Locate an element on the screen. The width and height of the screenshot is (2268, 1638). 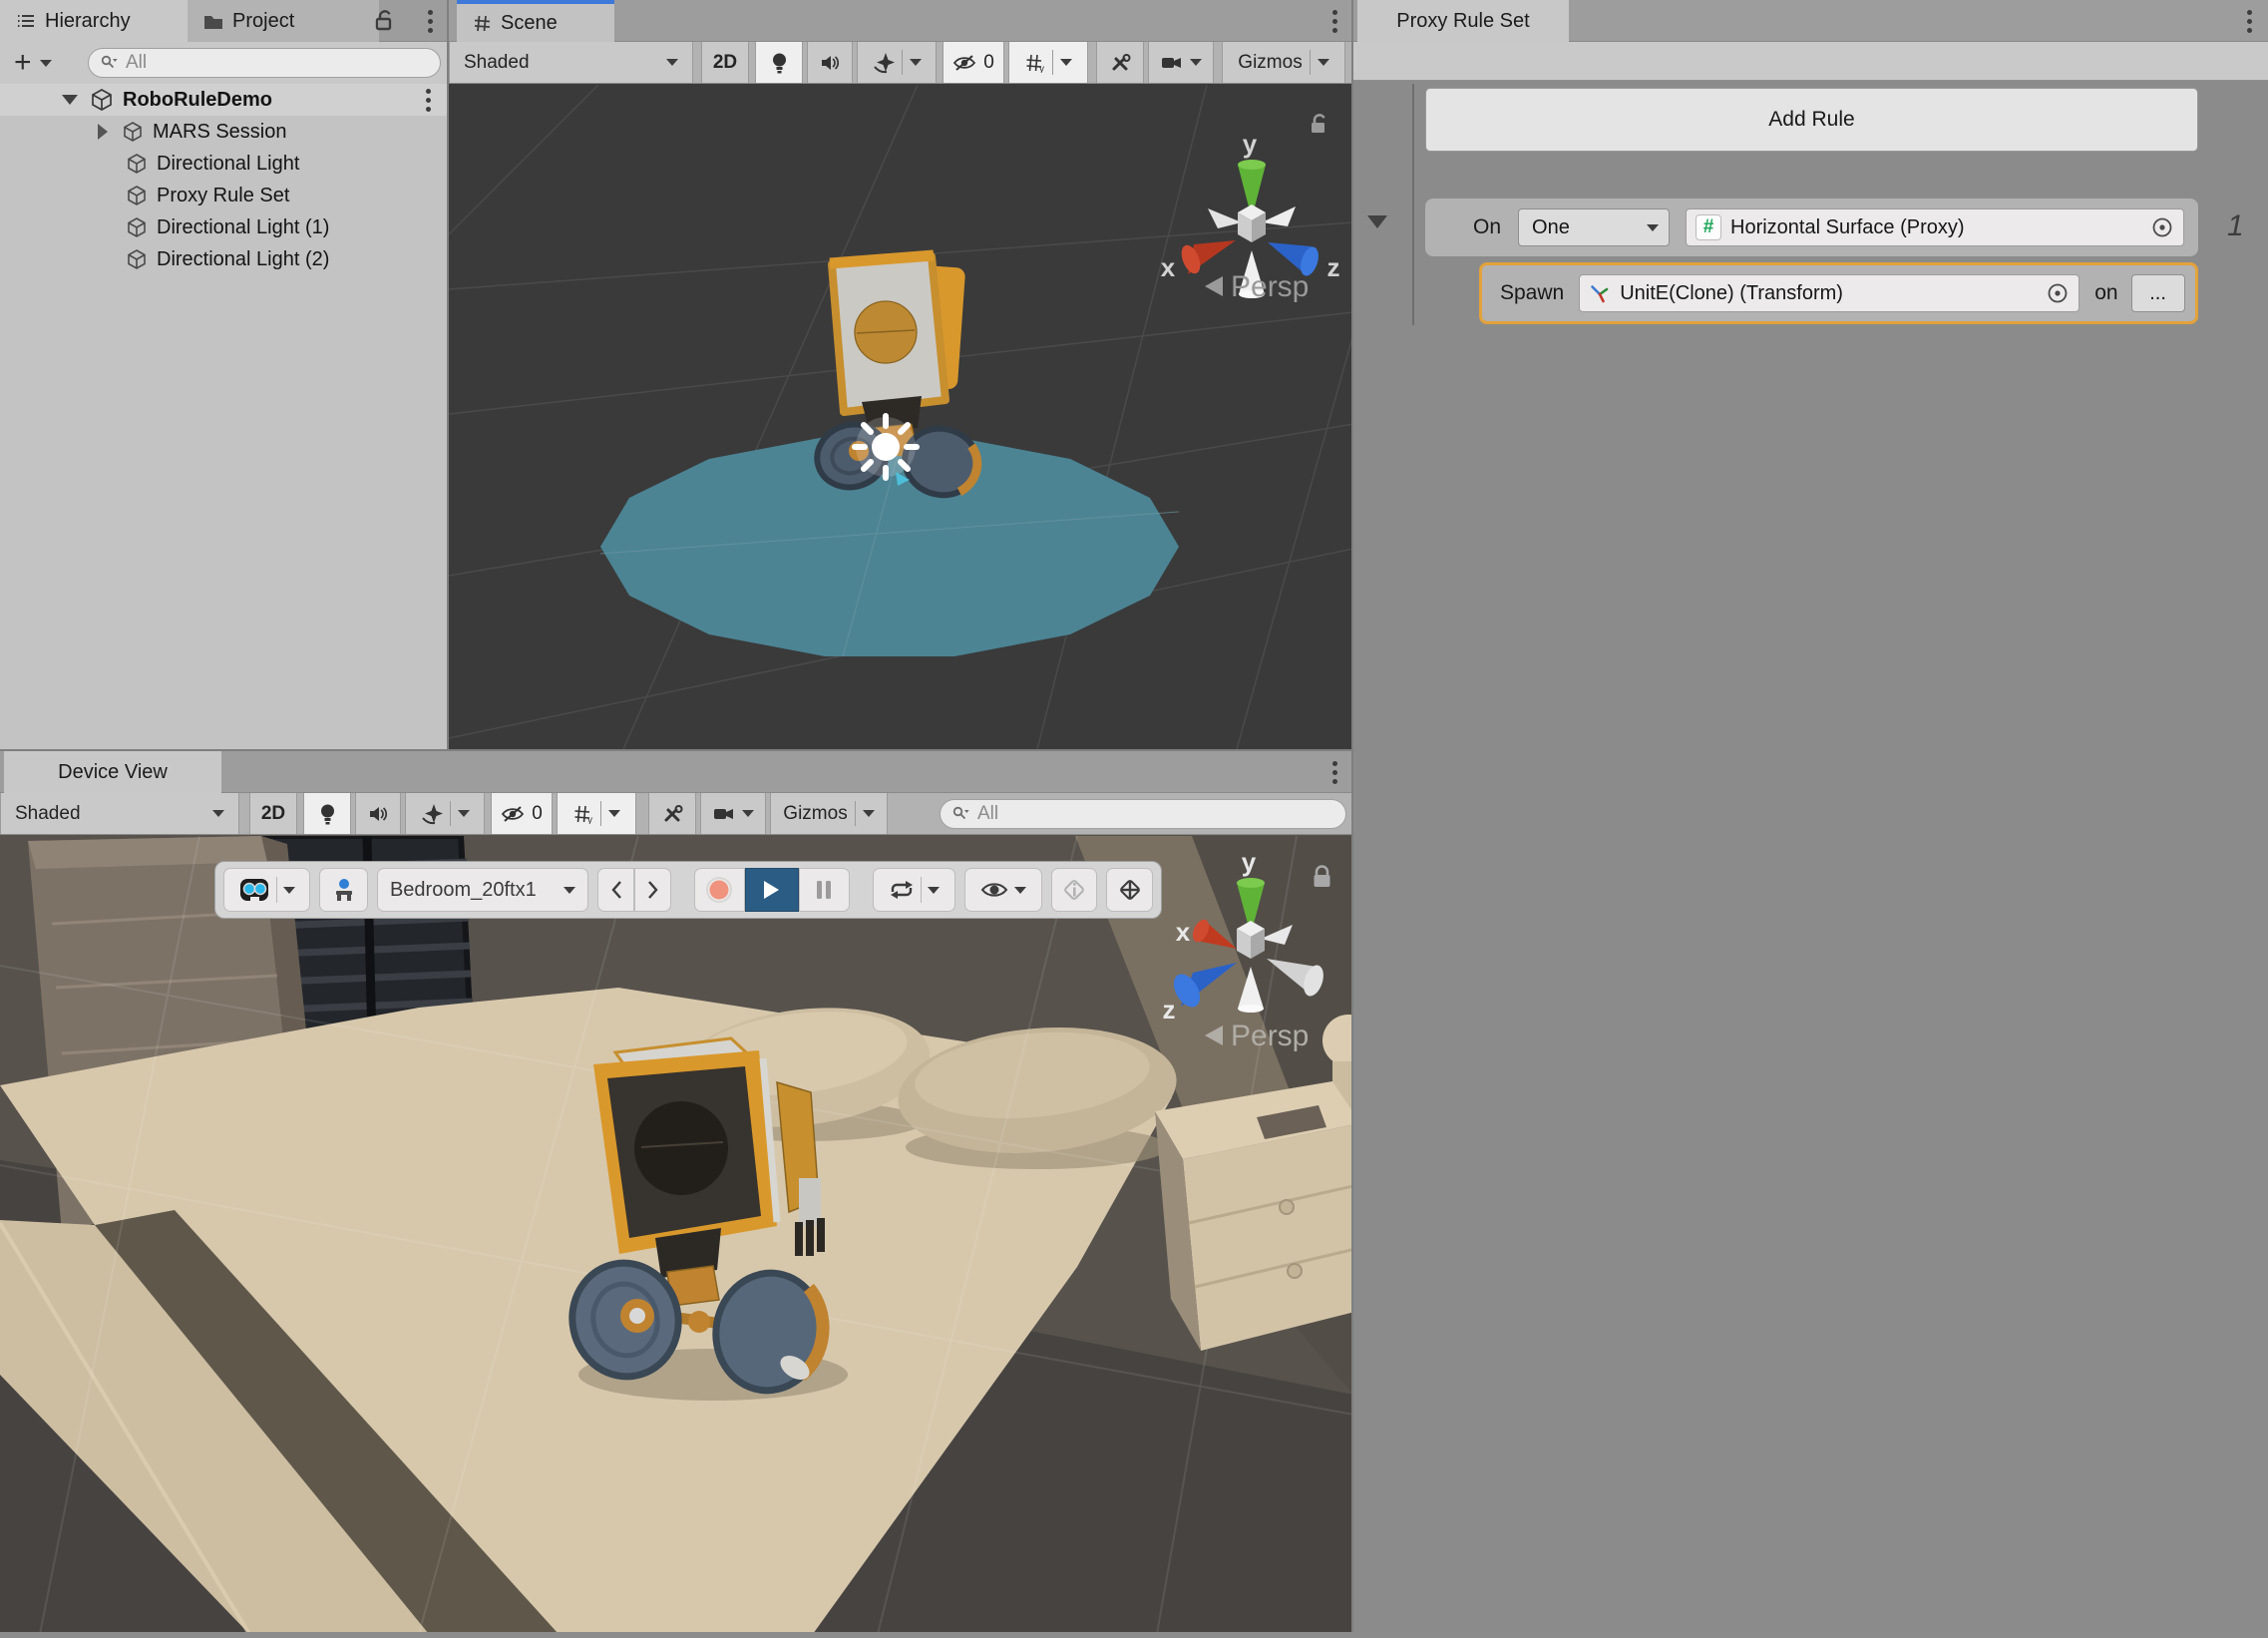
spawn-object-field: UnitE(Clone) (Transform) is located at coordinates (1829, 293).